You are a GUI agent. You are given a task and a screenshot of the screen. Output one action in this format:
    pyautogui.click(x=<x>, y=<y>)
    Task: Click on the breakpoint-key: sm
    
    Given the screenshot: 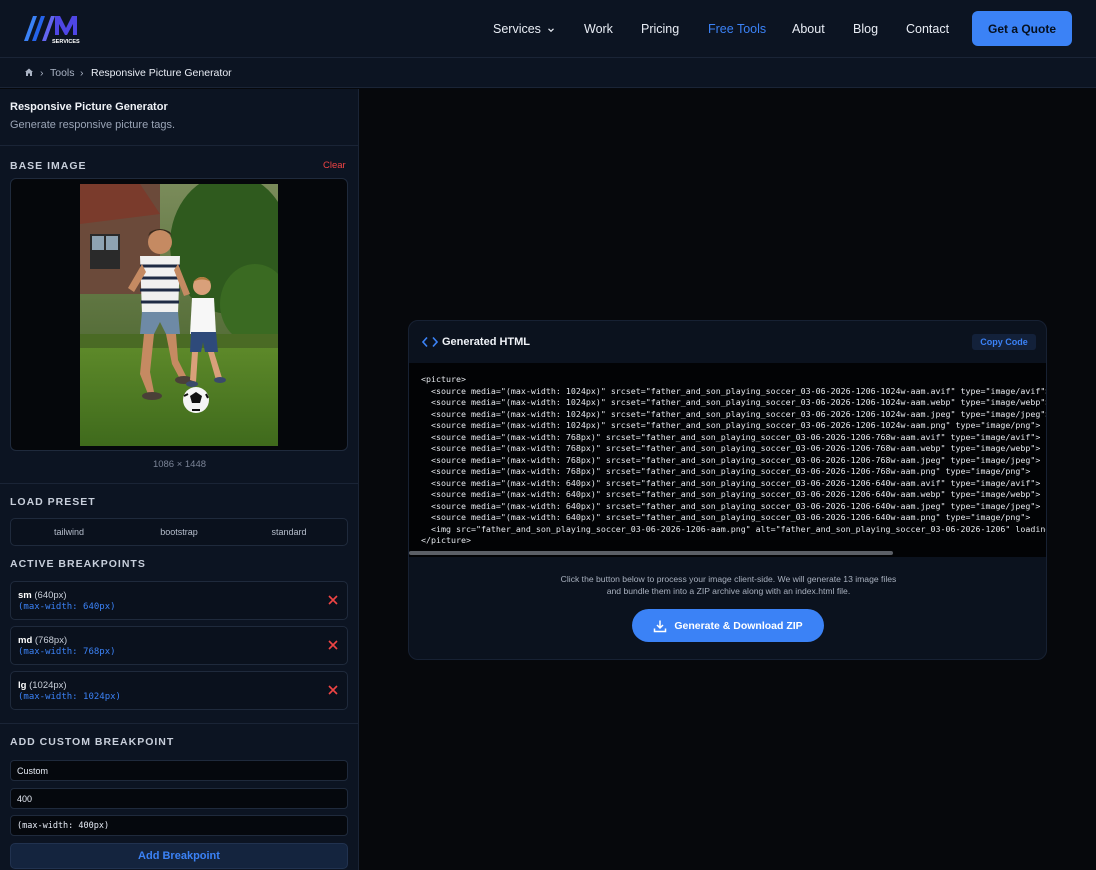 What is the action you would take?
    pyautogui.click(x=25, y=595)
    